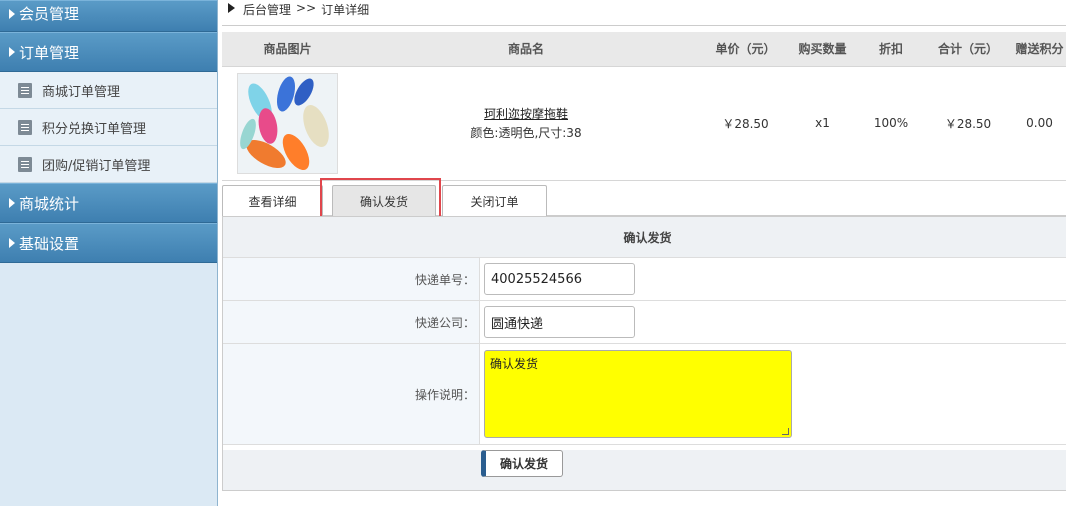  I want to click on sidebar-item-label: 积分兑换订单管理, so click(94, 129).